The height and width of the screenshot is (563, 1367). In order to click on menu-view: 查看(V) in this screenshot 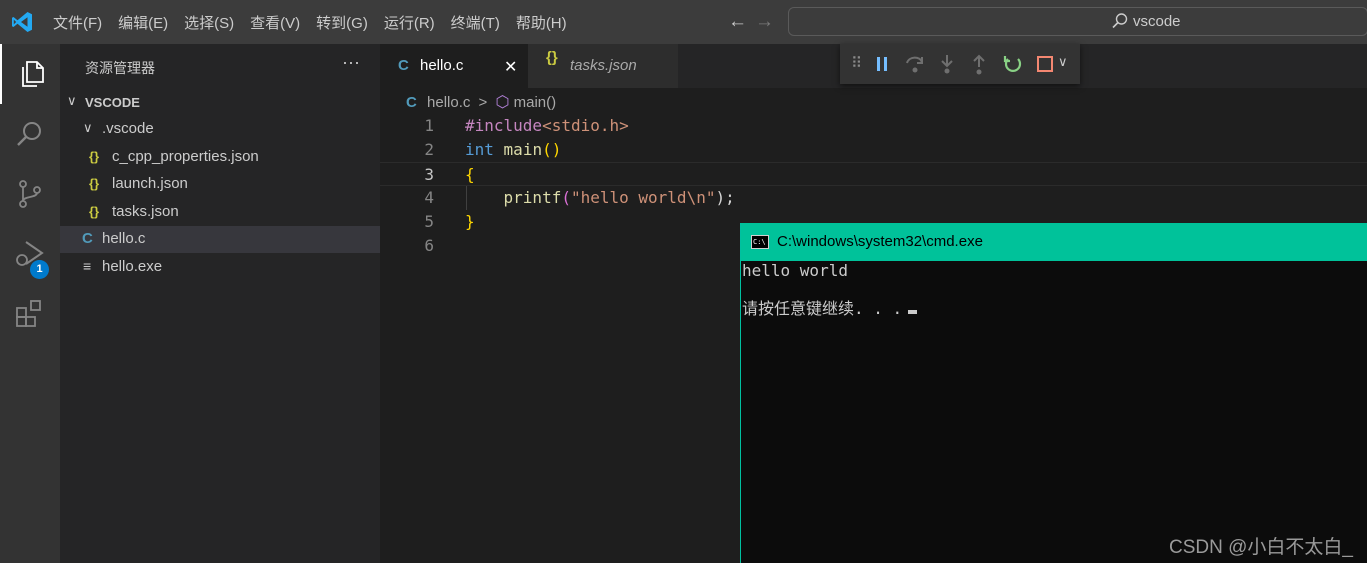, I will do `click(275, 22)`.